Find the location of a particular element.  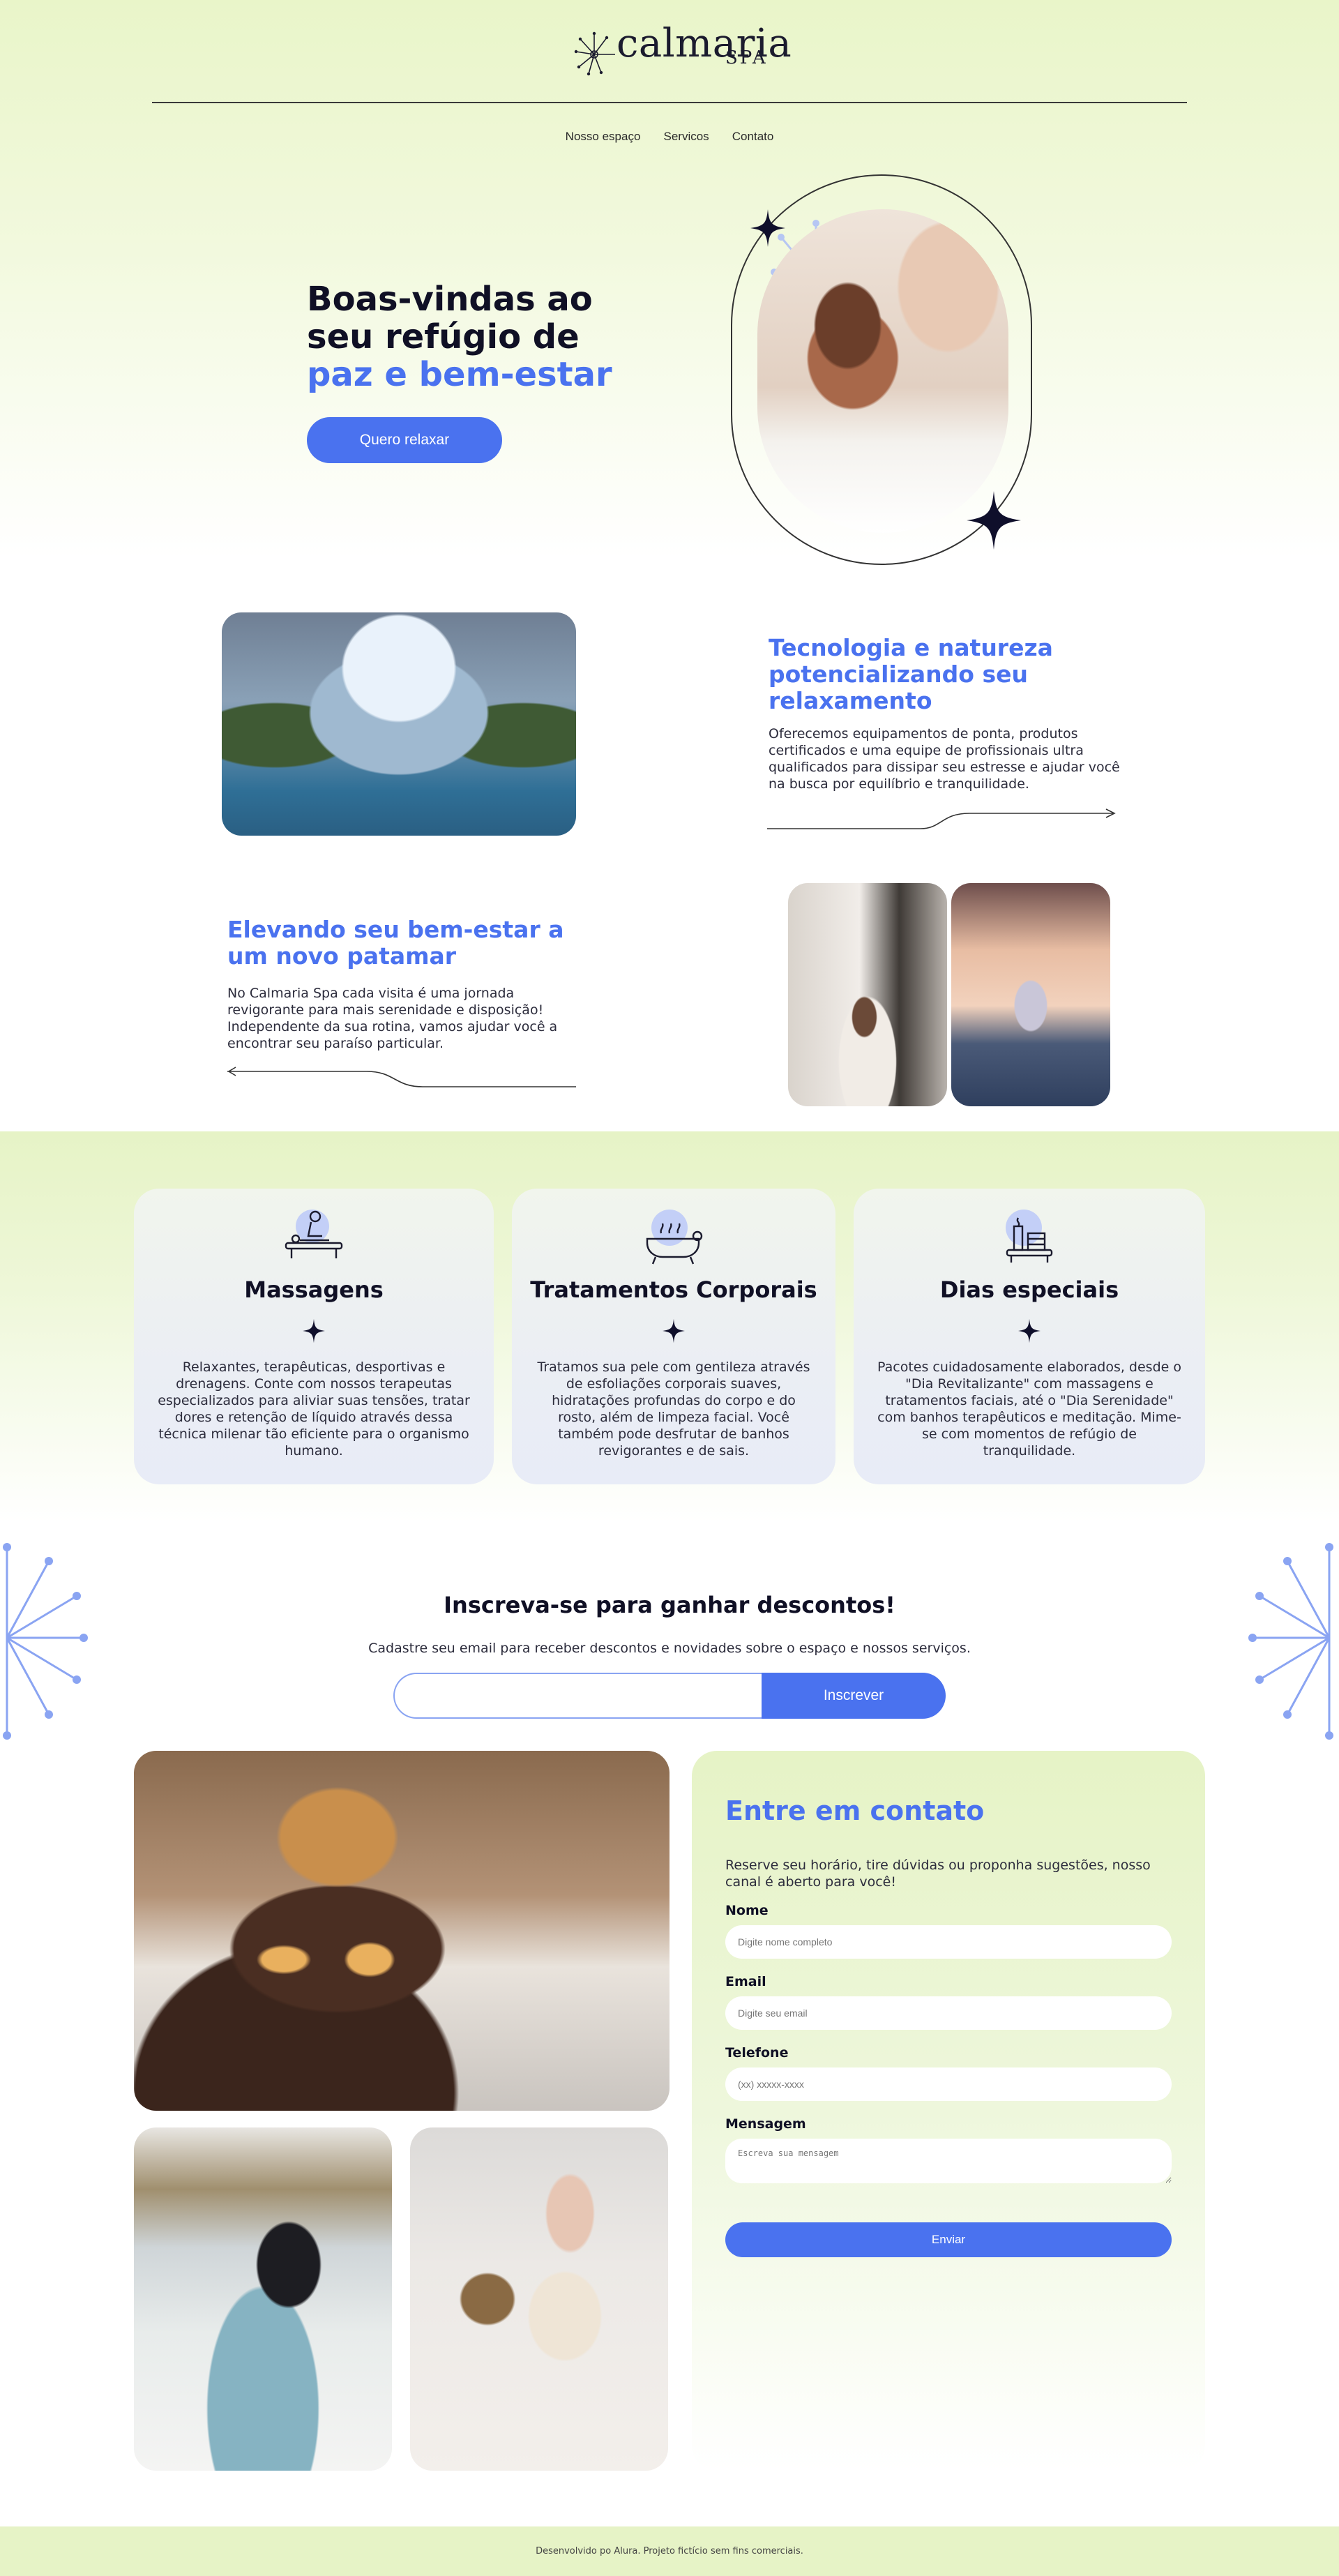

indoor-pool-photo is located at coordinates (1030, 994).